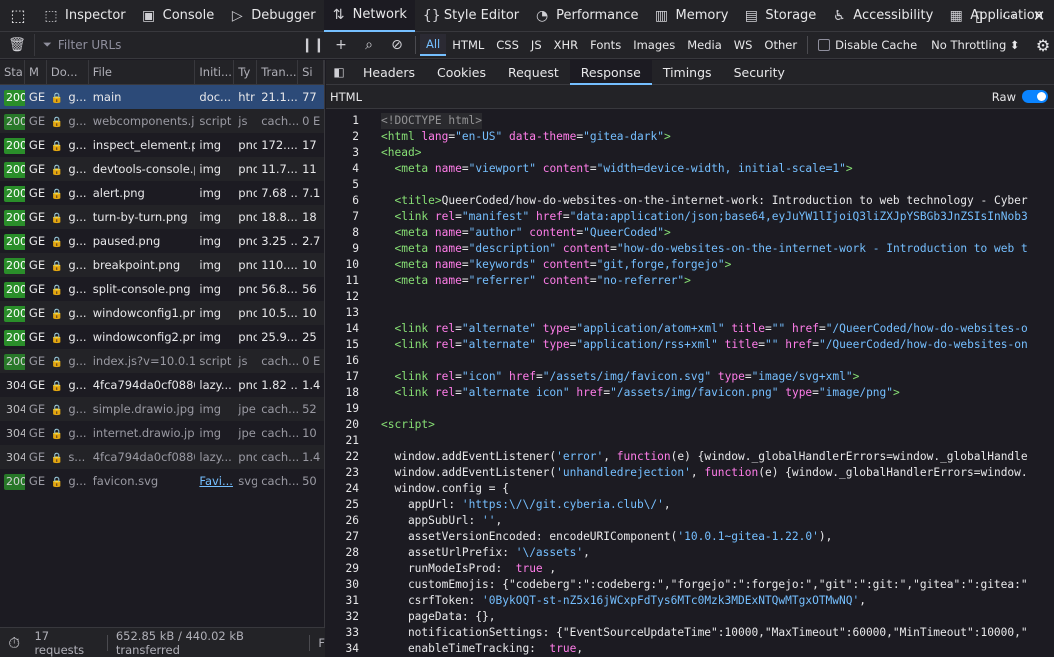 The width and height of the screenshot is (1054, 657). Describe the element at coordinates (704, 45) in the screenshot. I see `filter-type-media: Media` at that location.